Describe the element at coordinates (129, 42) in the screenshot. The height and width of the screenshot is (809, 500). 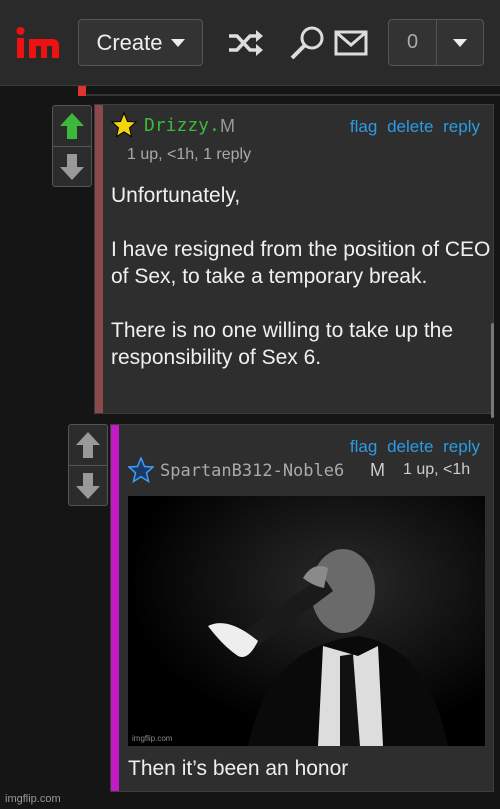
I see `create-label: Create` at that location.